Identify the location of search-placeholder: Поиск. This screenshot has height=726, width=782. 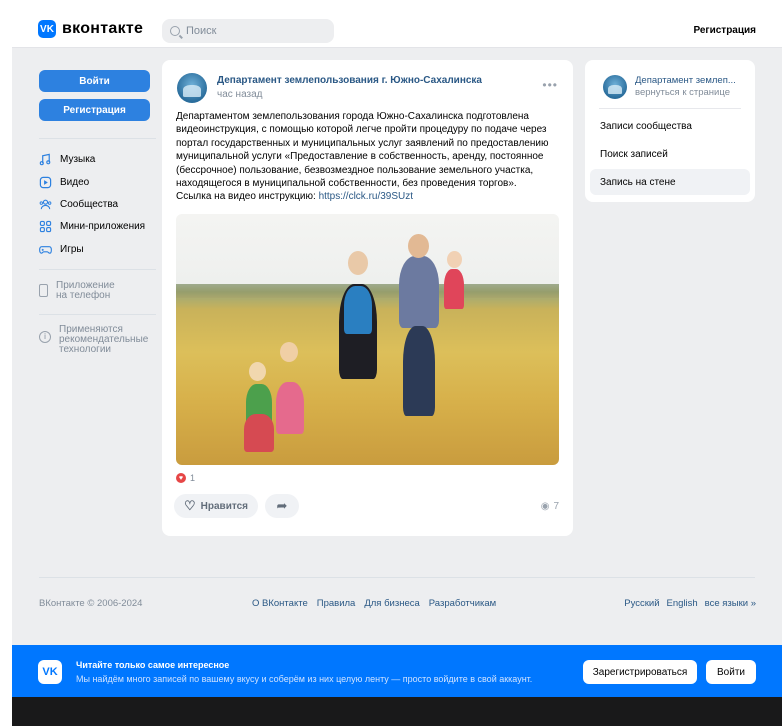
(201, 31).